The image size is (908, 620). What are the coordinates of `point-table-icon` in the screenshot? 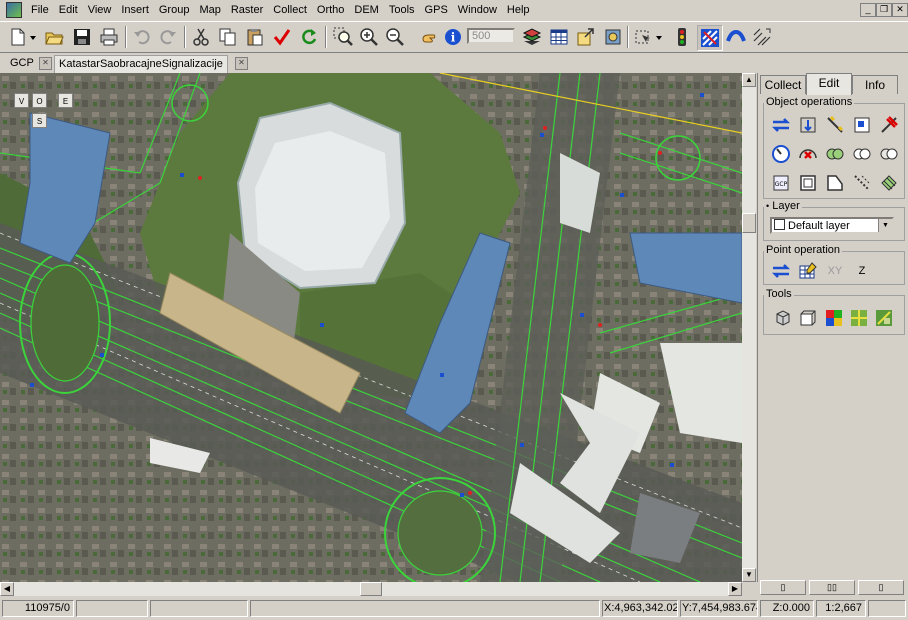 It's located at (808, 271).